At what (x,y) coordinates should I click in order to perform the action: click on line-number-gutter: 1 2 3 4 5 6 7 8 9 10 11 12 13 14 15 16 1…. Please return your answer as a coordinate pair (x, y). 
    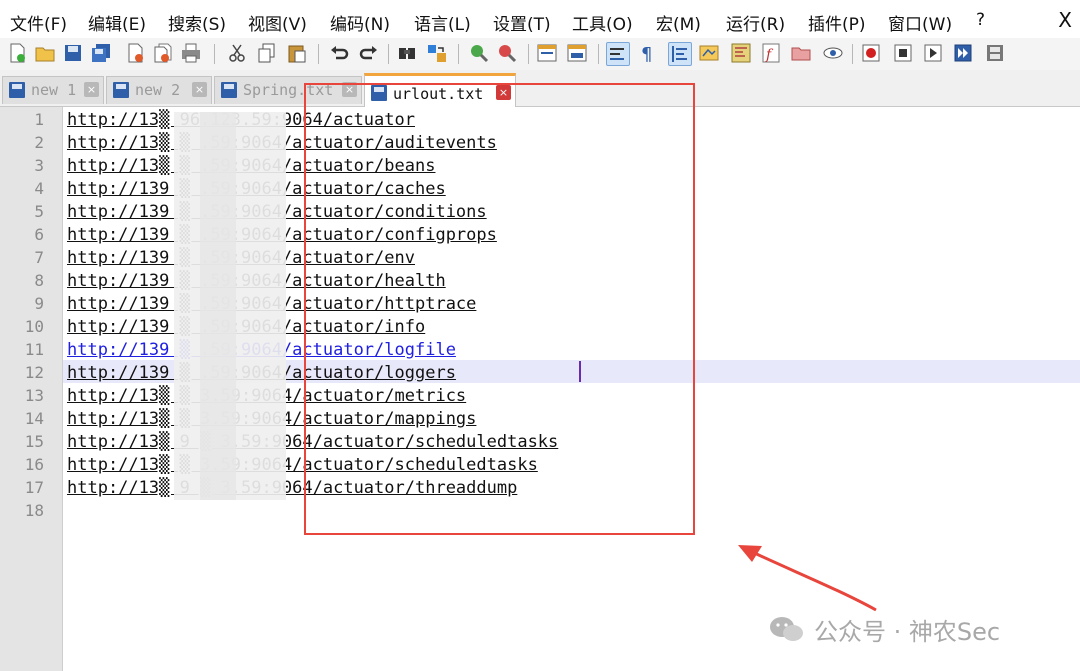
    Looking at the image, I should click on (31, 389).